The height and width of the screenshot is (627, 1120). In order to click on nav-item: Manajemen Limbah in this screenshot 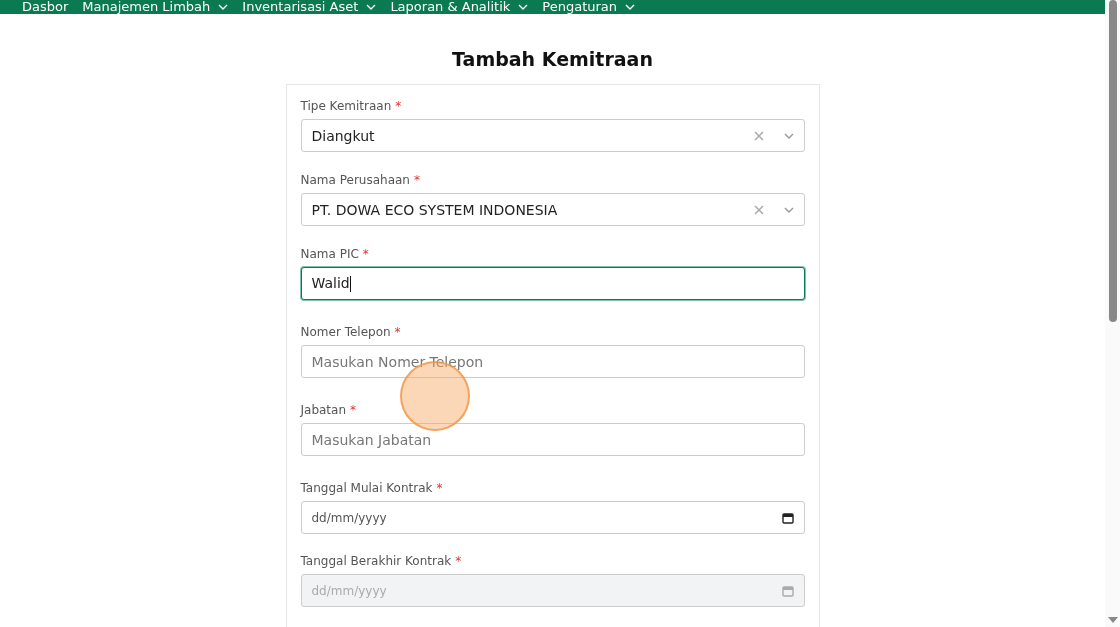, I will do `click(155, 7)`.